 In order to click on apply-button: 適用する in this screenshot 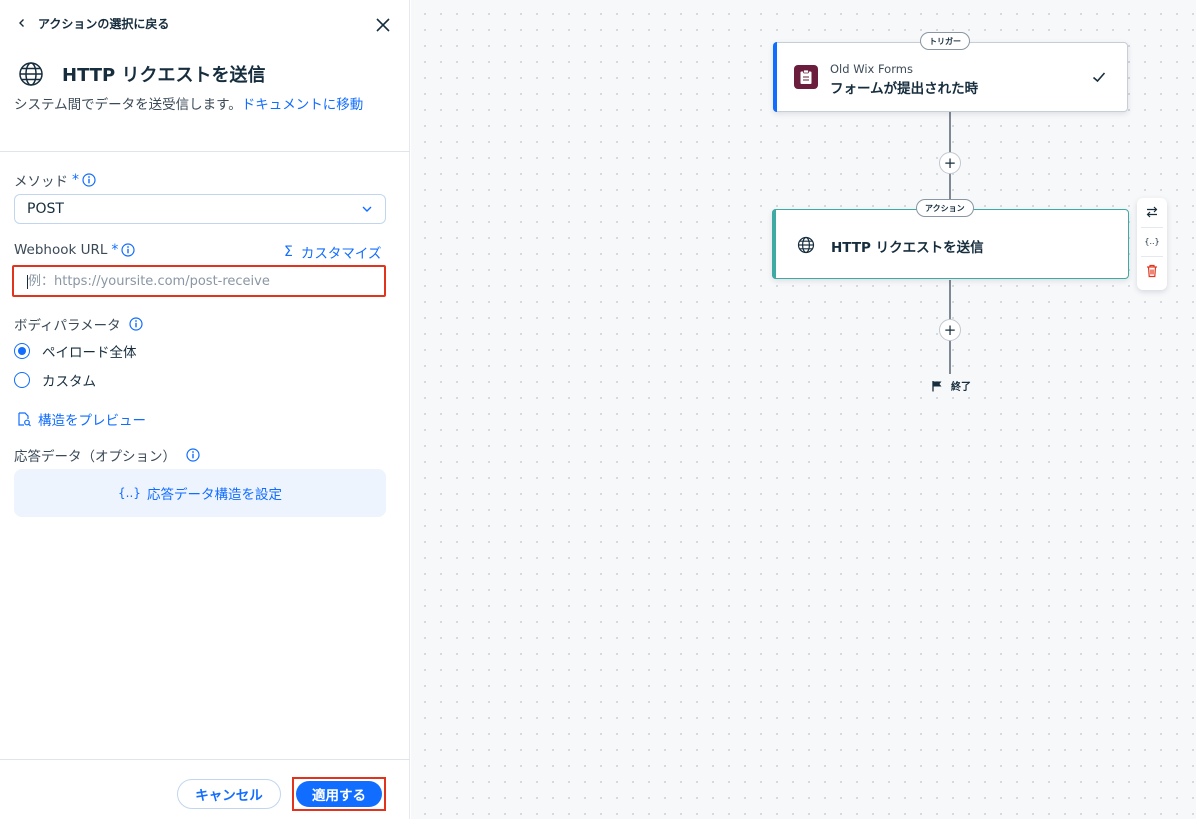, I will do `click(339, 794)`.